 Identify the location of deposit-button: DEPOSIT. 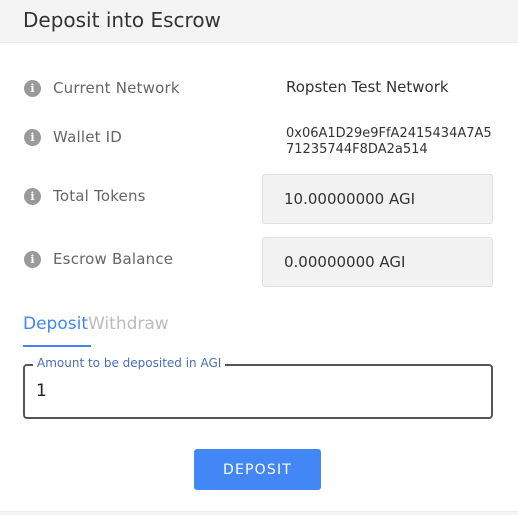
(257, 469).